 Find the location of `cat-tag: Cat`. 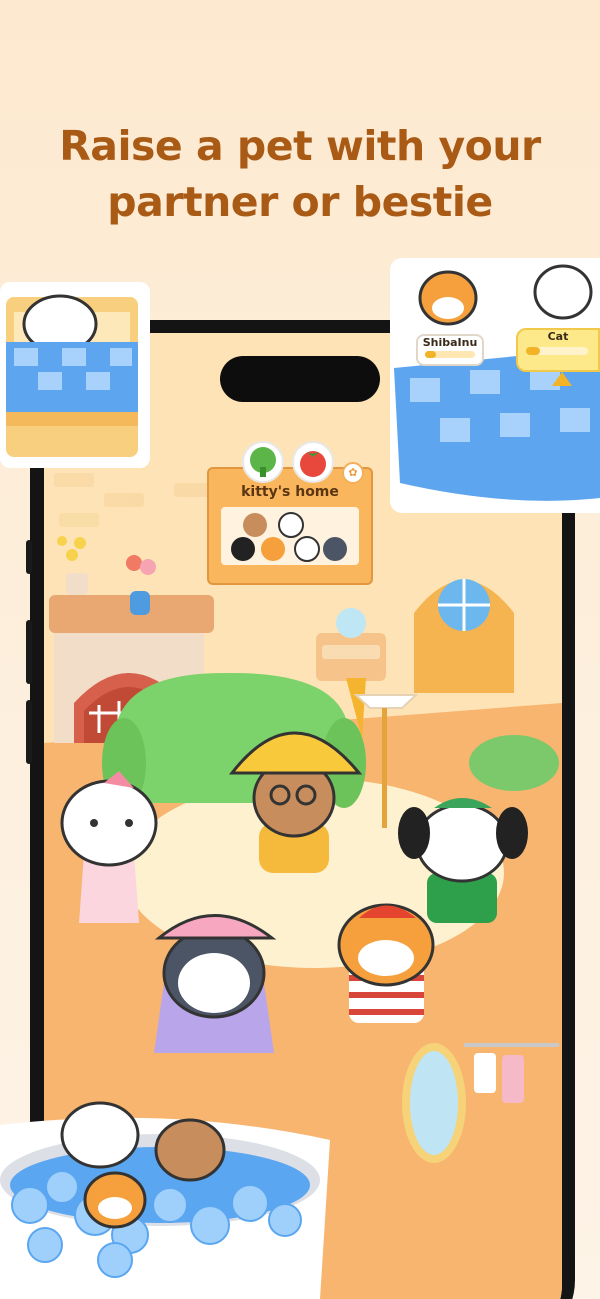

cat-tag: Cat is located at coordinates (558, 350).